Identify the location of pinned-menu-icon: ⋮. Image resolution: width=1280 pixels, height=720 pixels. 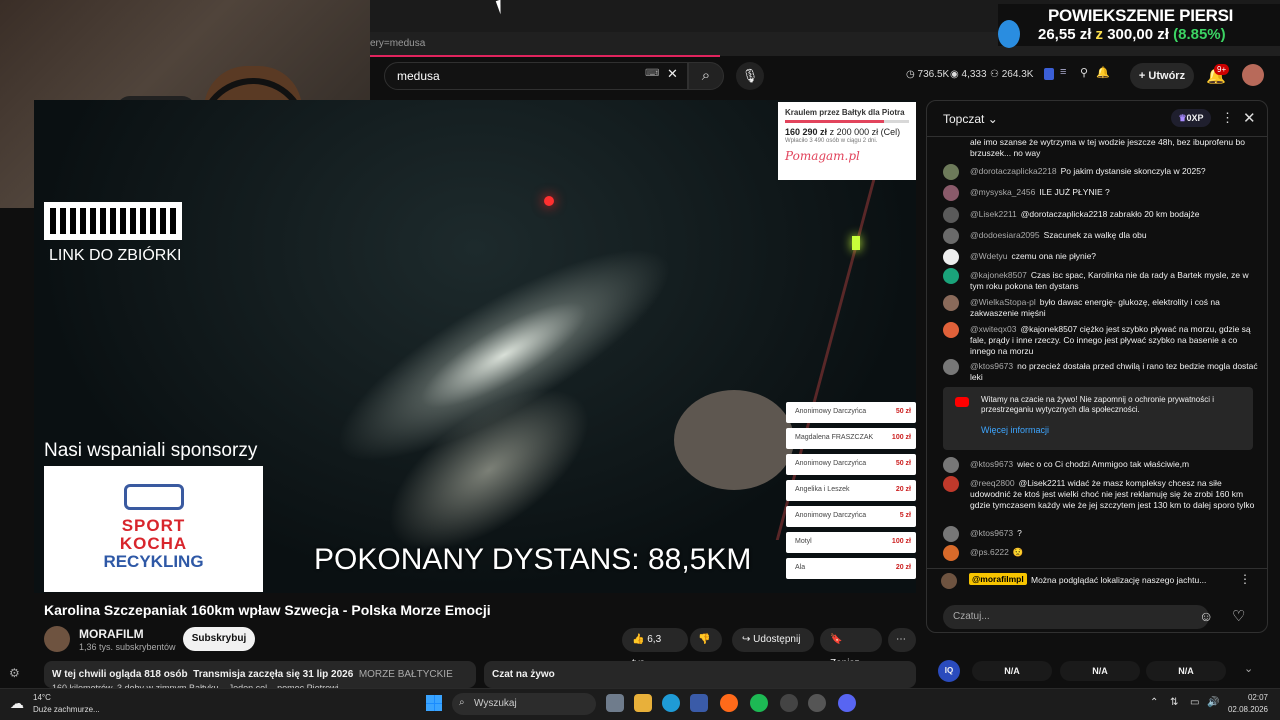
(1245, 579).